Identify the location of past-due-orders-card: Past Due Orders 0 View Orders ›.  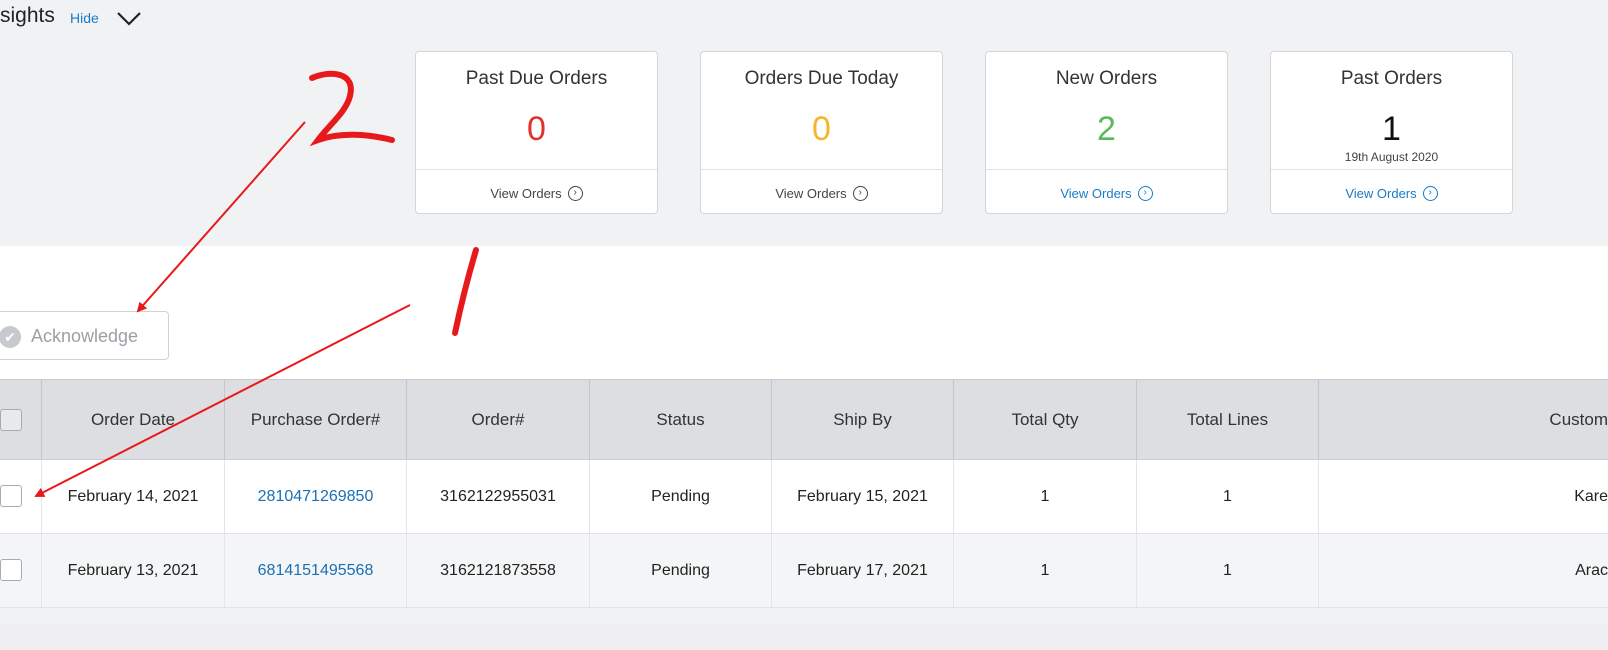
(536, 132).